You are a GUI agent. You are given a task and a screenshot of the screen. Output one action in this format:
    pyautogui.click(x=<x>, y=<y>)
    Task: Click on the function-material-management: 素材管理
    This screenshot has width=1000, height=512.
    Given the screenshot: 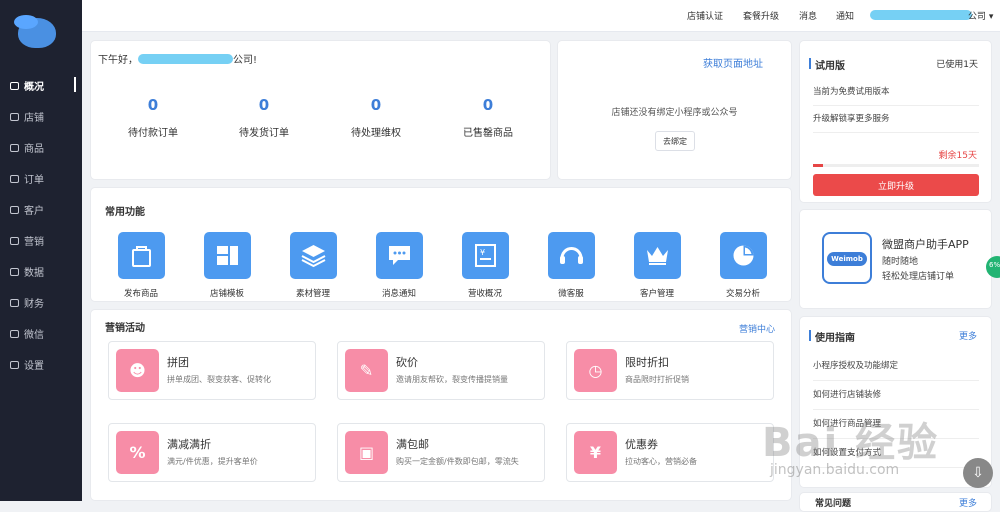 What is the action you would take?
    pyautogui.click(x=313, y=265)
    